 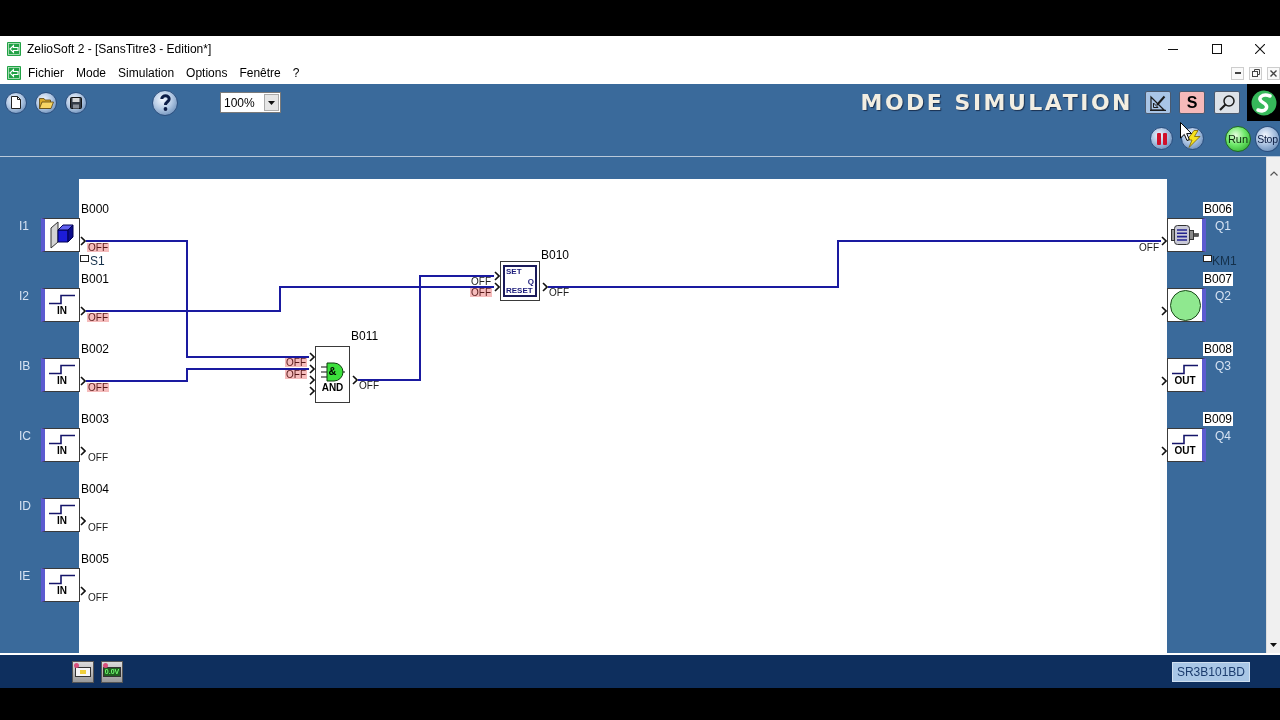 What do you see at coordinates (1223, 366) in the screenshot?
I see `terminal-label: Q3` at bounding box center [1223, 366].